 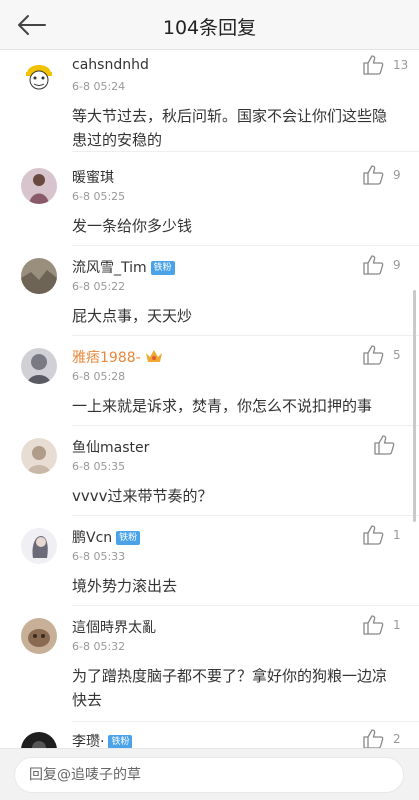 I want to click on comment-text: 境外势力滚出去, so click(x=125, y=586).